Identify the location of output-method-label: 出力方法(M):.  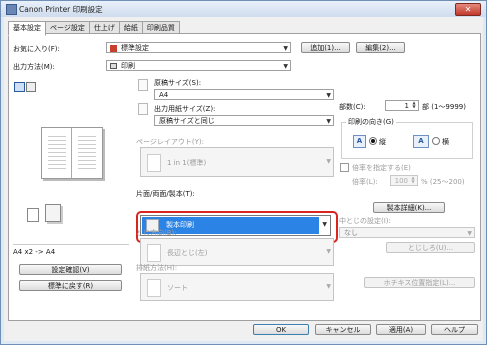
(34, 67).